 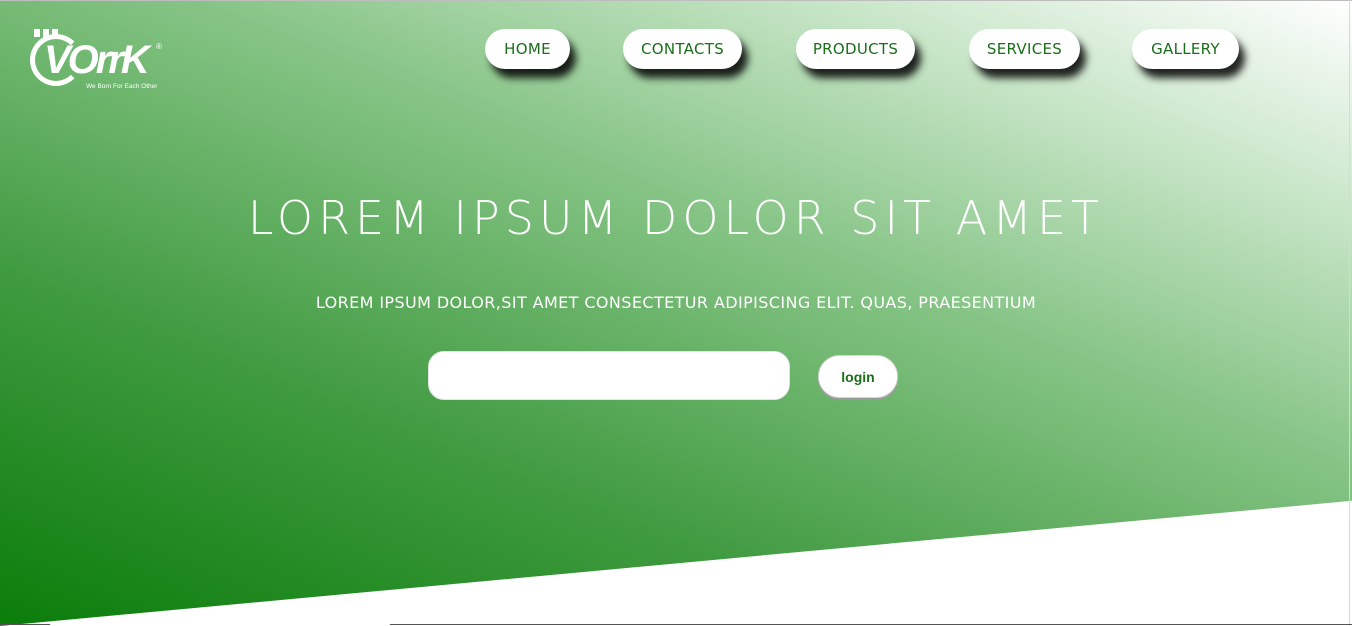 I want to click on hero-title: LOREM IPSUM DOLOR SIT AMET, so click(x=676, y=218).